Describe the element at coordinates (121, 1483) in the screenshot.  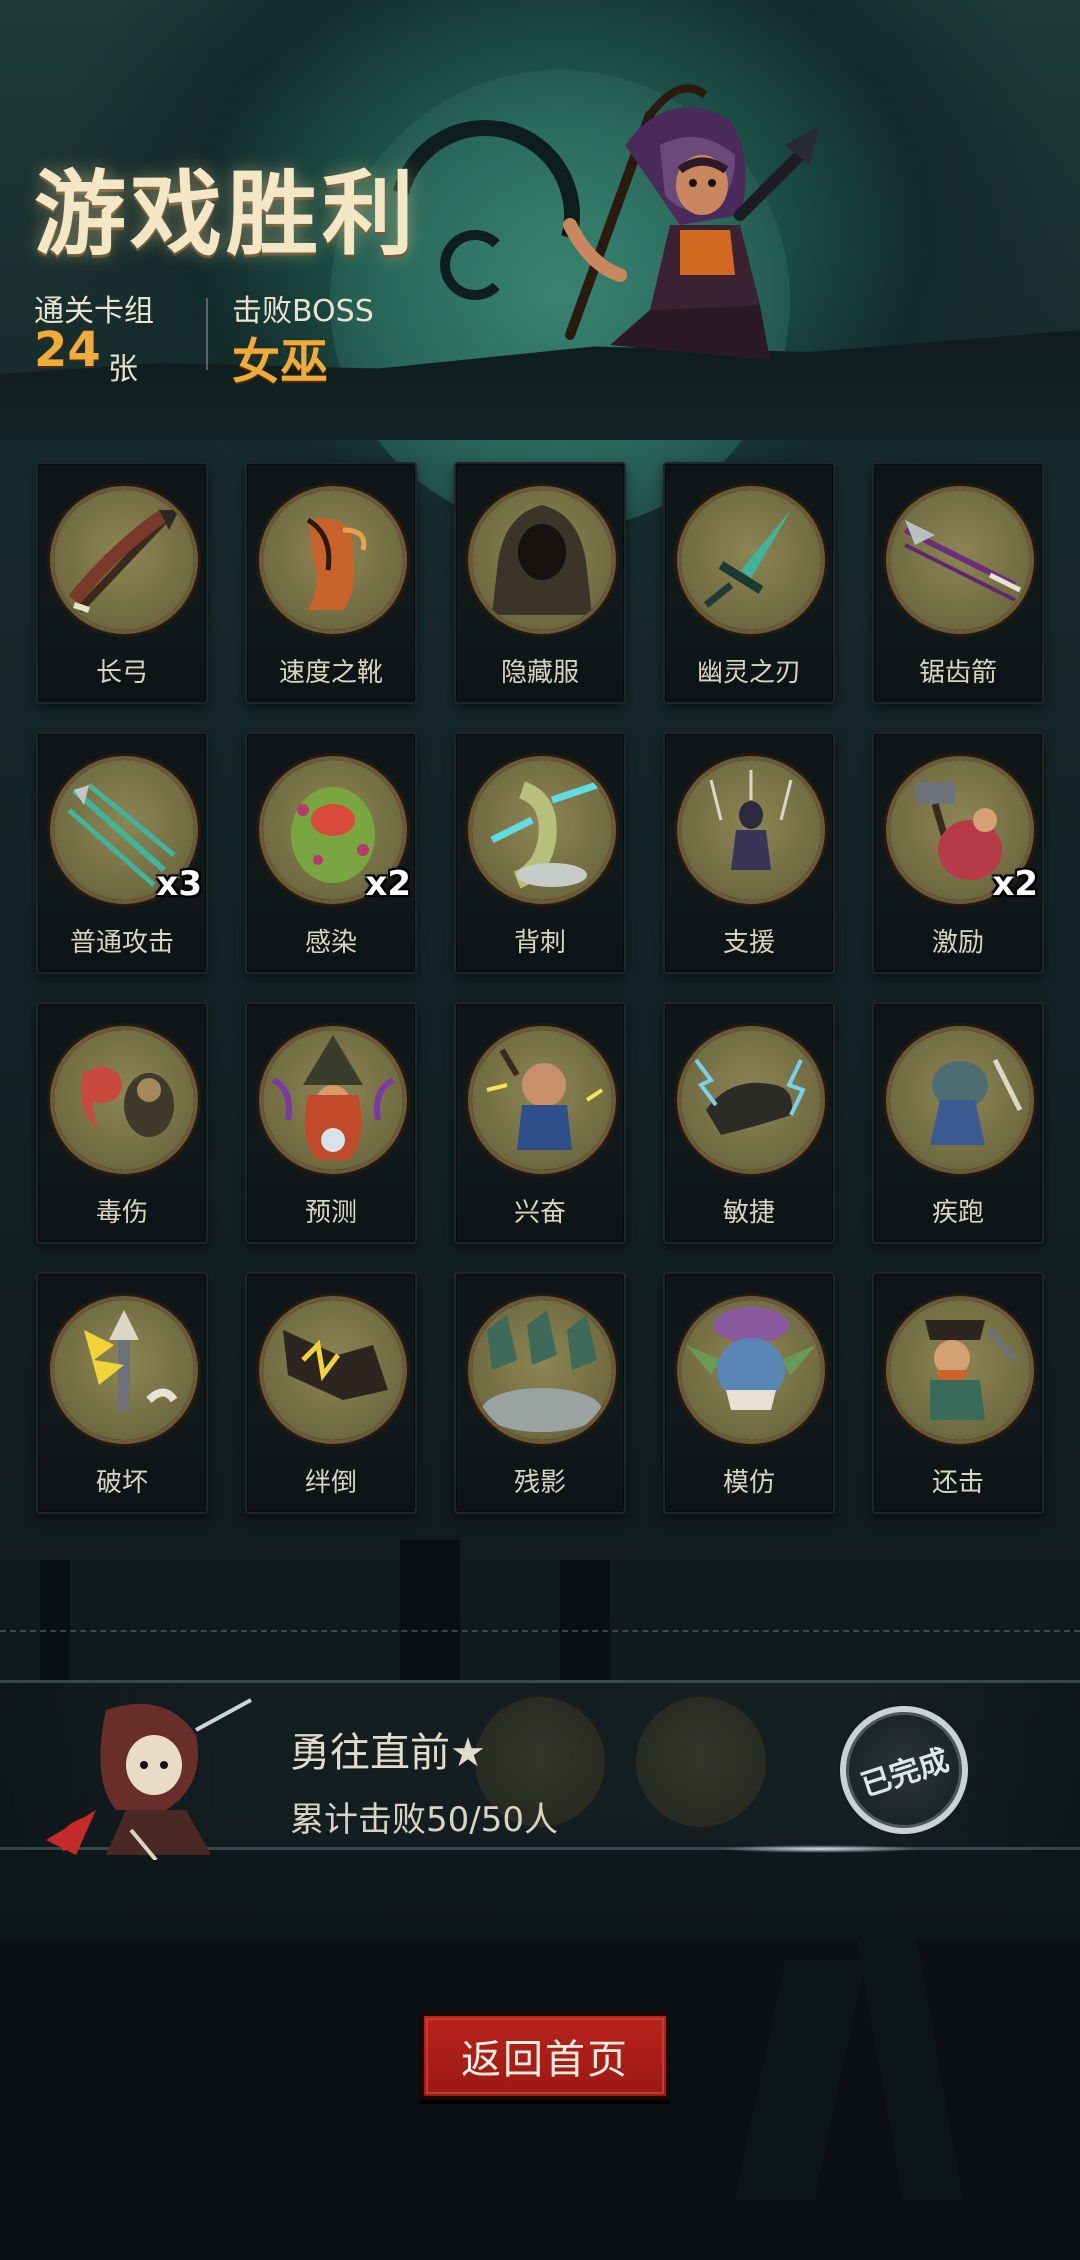
I see `card-label: 破坏` at that location.